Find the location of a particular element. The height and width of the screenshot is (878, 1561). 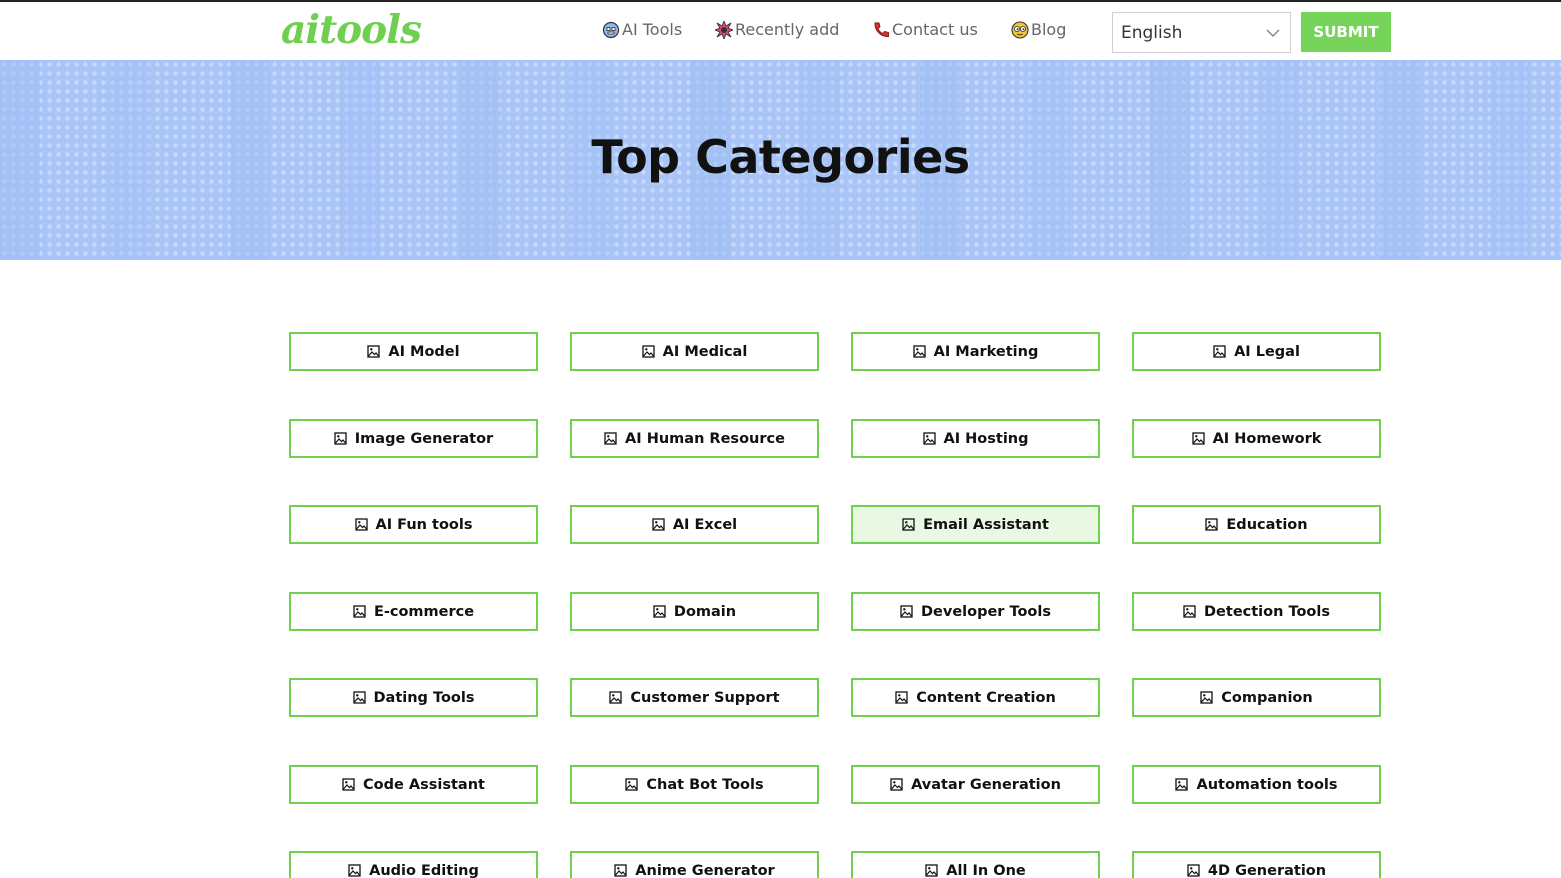

nav-label: Recently add is located at coordinates (787, 29).